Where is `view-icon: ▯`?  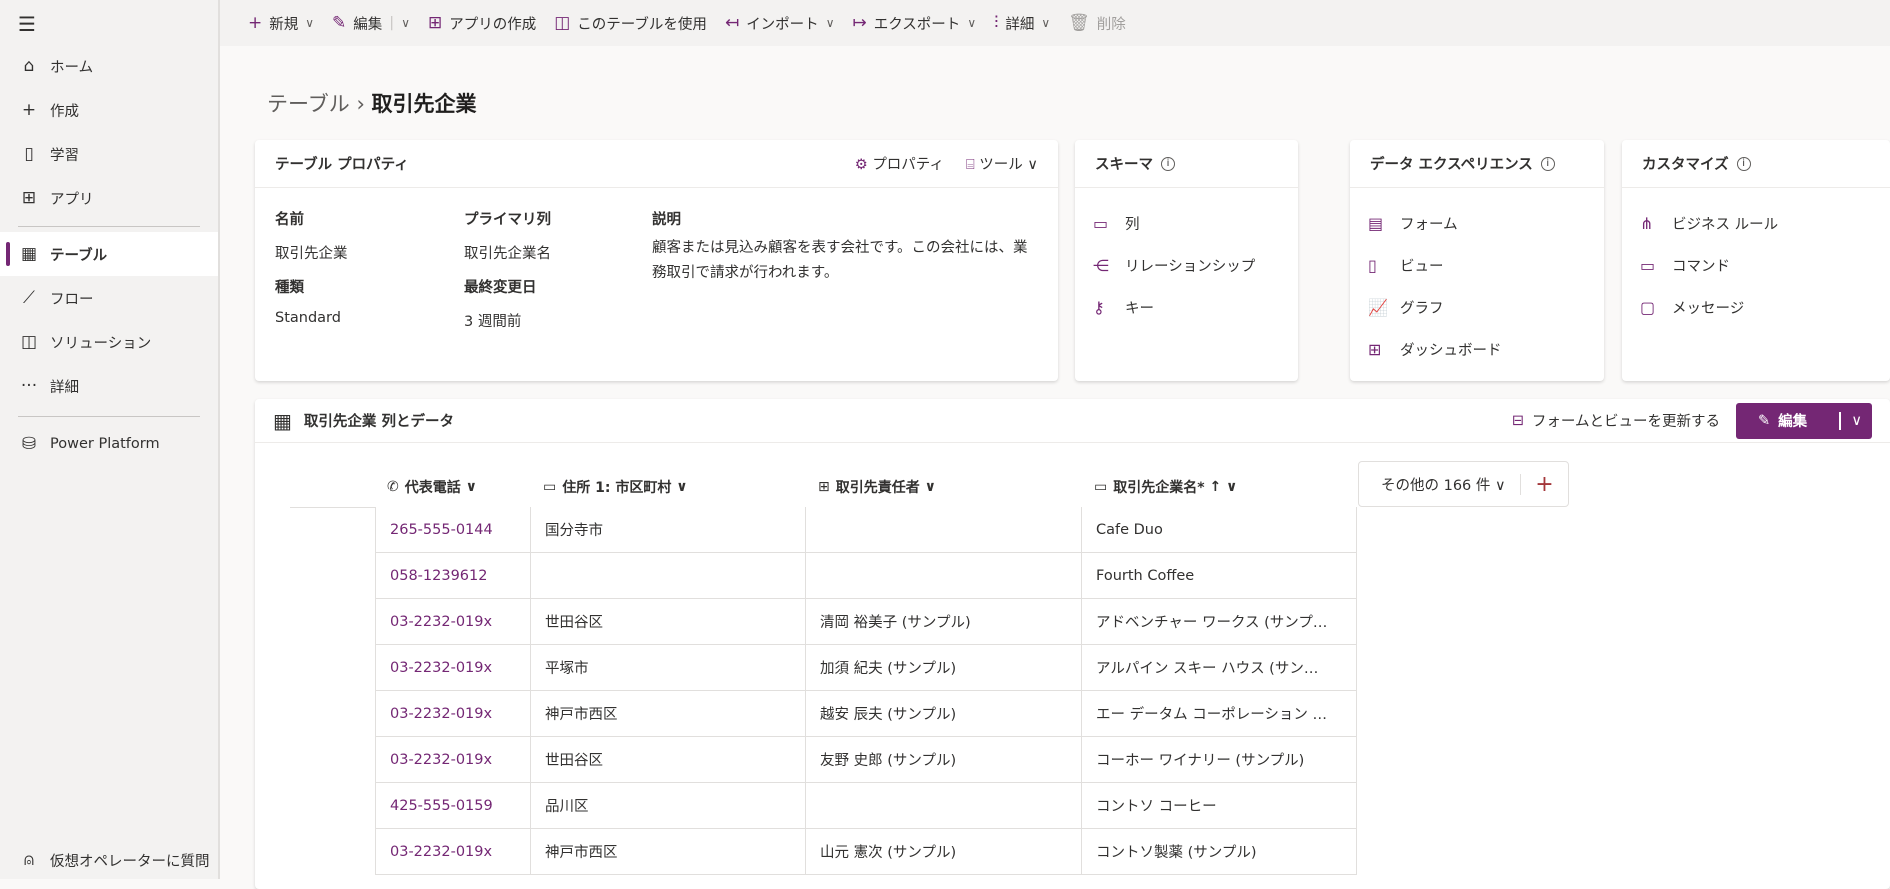 view-icon: ▯ is located at coordinates (1372, 265).